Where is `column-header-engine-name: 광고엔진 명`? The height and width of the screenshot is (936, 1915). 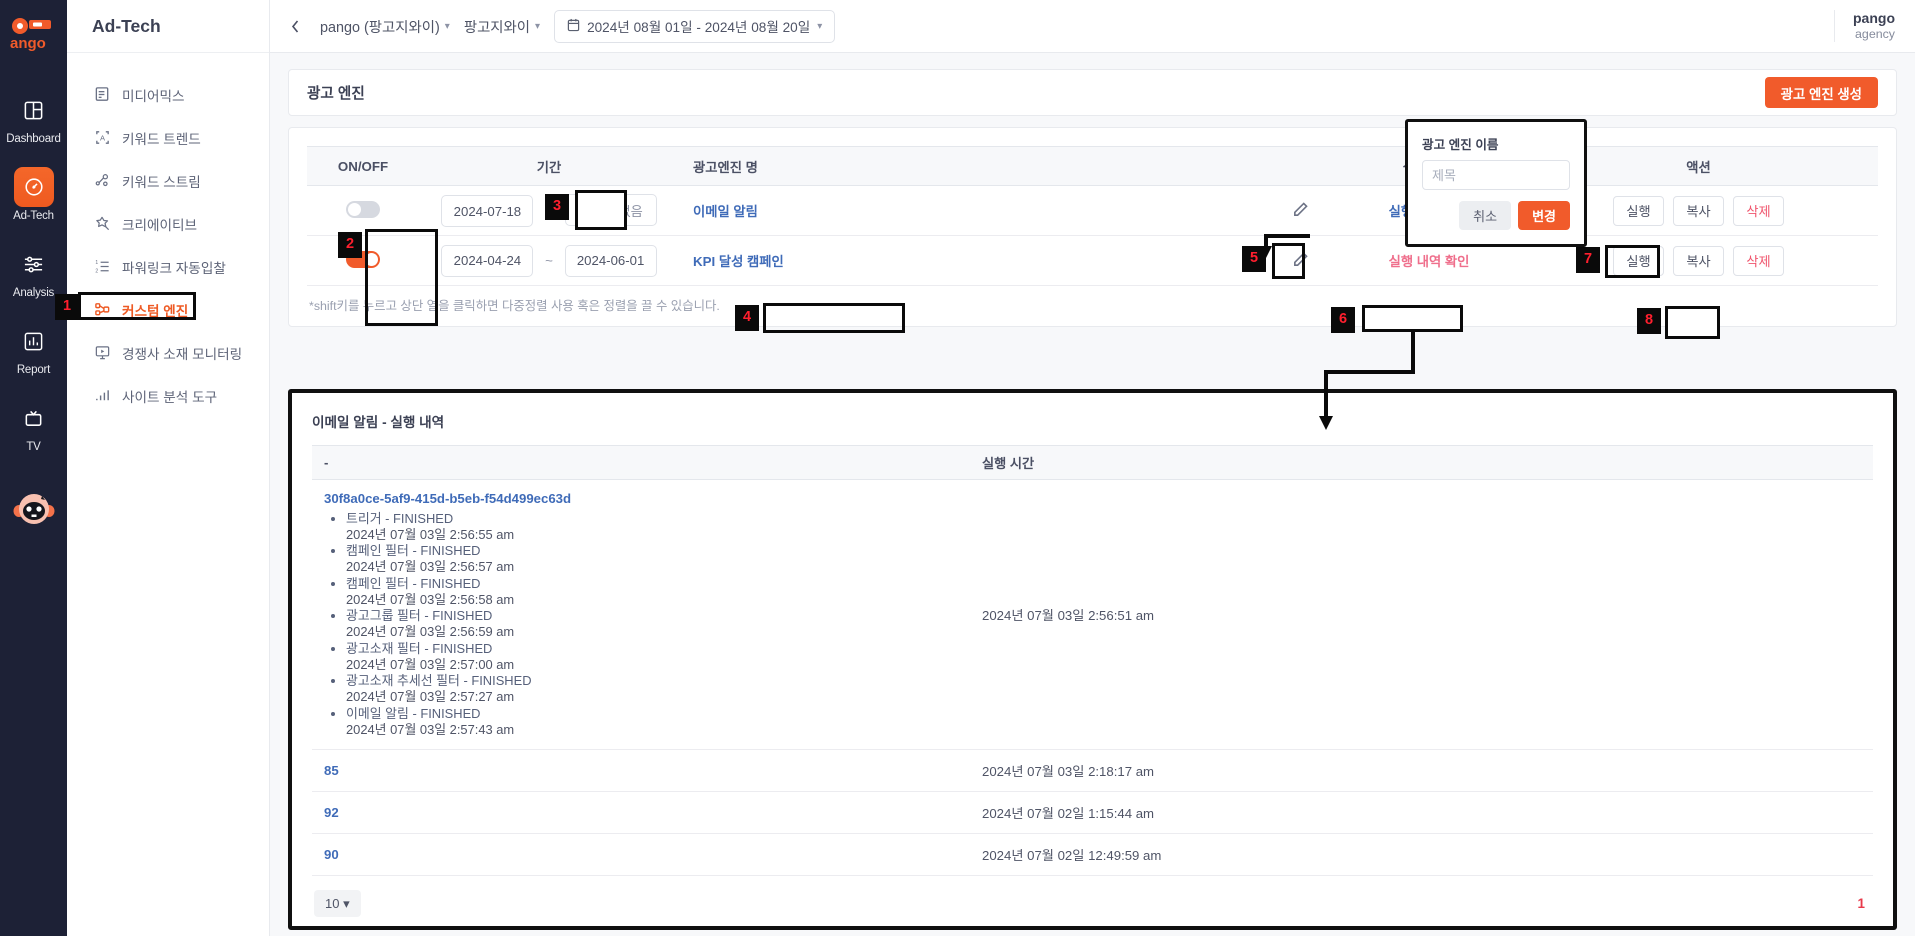
column-header-engine-name: 광고엔진 명 is located at coordinates (844, 166).